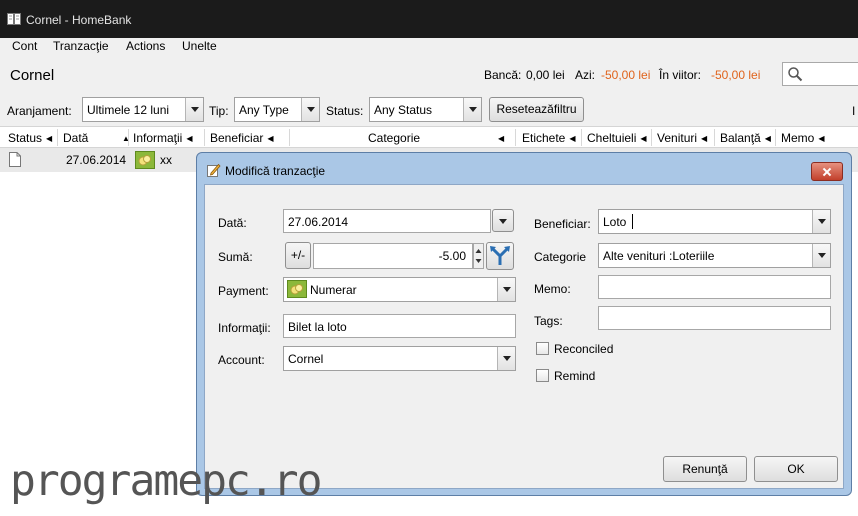 The image size is (858, 516). Describe the element at coordinates (503, 75) in the screenshot. I see `bank-balance-label: Bancă:` at that location.